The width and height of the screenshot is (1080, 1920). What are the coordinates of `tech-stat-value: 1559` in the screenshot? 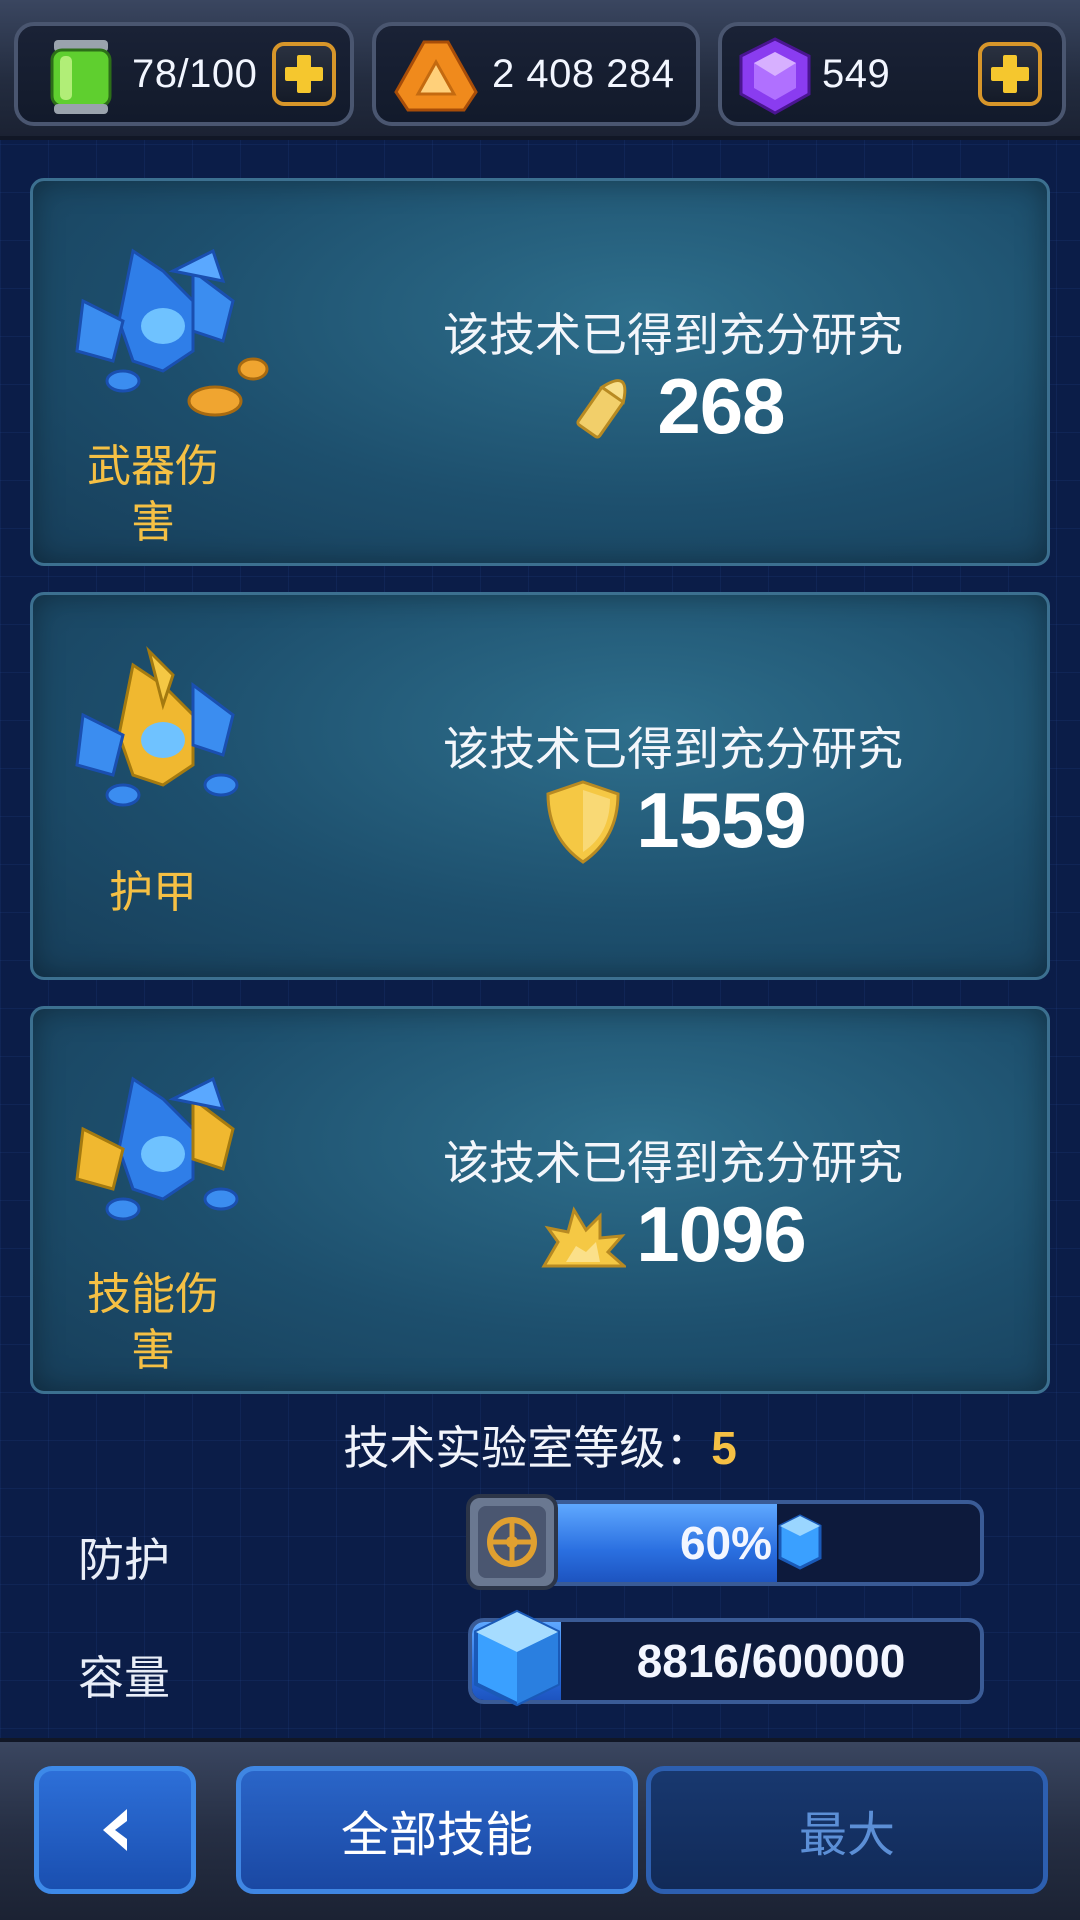 It's located at (721, 820).